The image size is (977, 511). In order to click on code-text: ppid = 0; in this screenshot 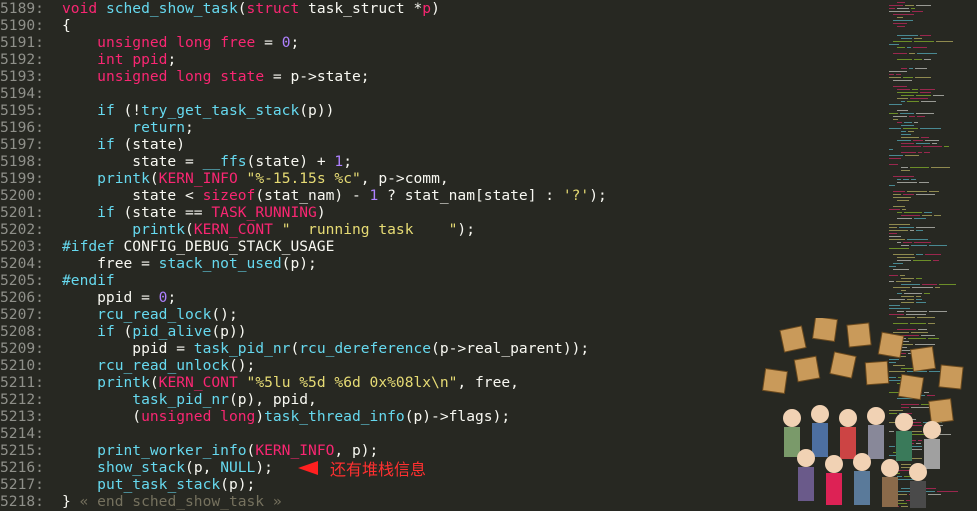, I will do `click(119, 297)`.